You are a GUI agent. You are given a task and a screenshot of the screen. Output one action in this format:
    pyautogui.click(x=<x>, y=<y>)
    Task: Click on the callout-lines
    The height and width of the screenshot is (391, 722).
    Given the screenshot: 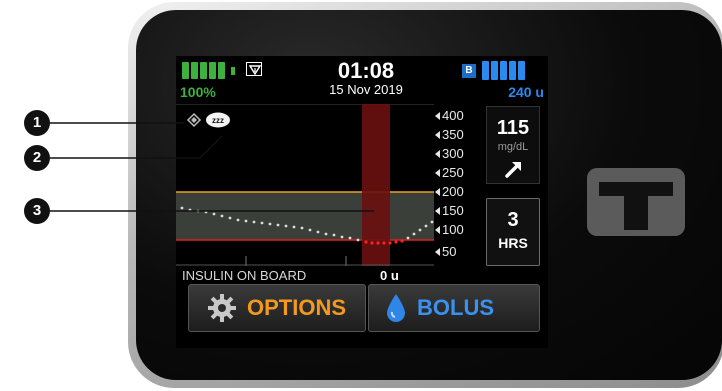 What is the action you would take?
    pyautogui.click(x=212, y=167)
    